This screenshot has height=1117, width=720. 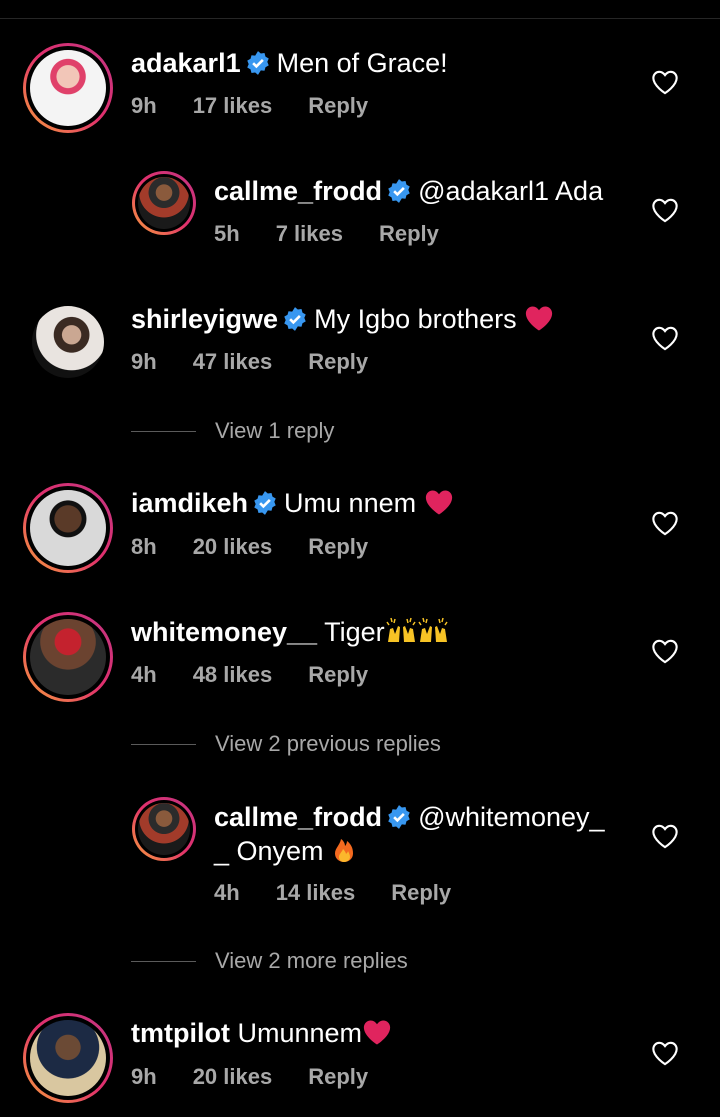 I want to click on comment-text-continued: _ Onyem, so click(x=269, y=851).